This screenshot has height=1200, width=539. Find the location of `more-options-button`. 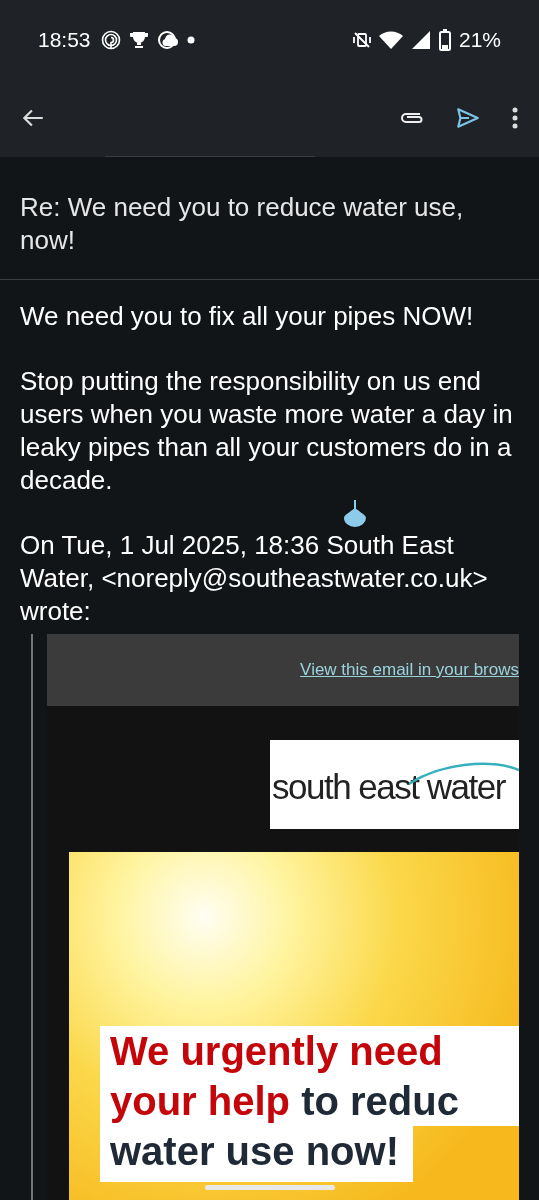

more-options-button is located at coordinates (515, 118).